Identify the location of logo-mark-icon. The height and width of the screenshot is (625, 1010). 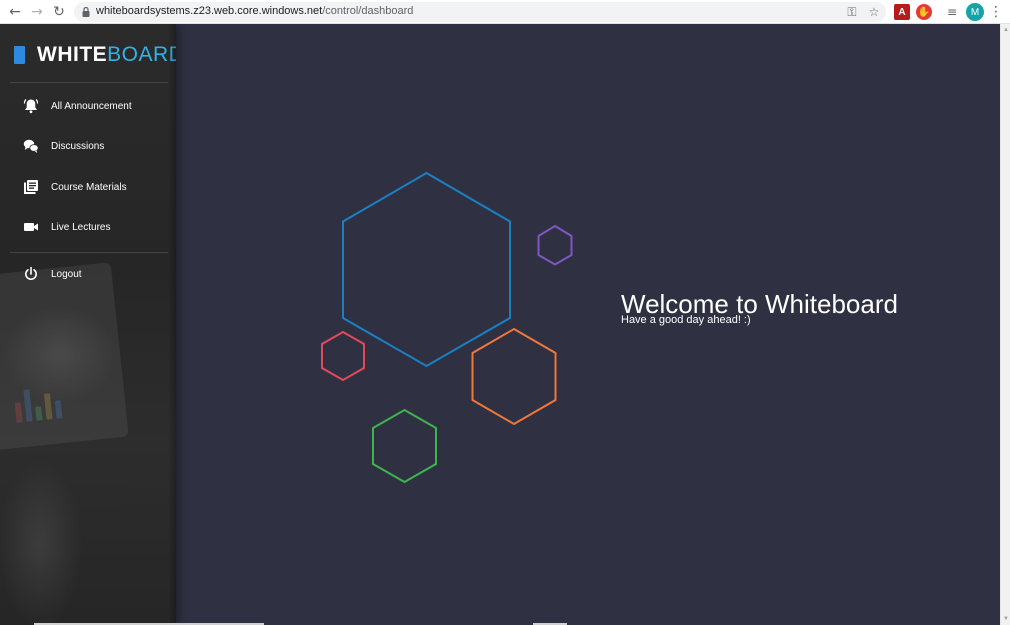
(19, 55).